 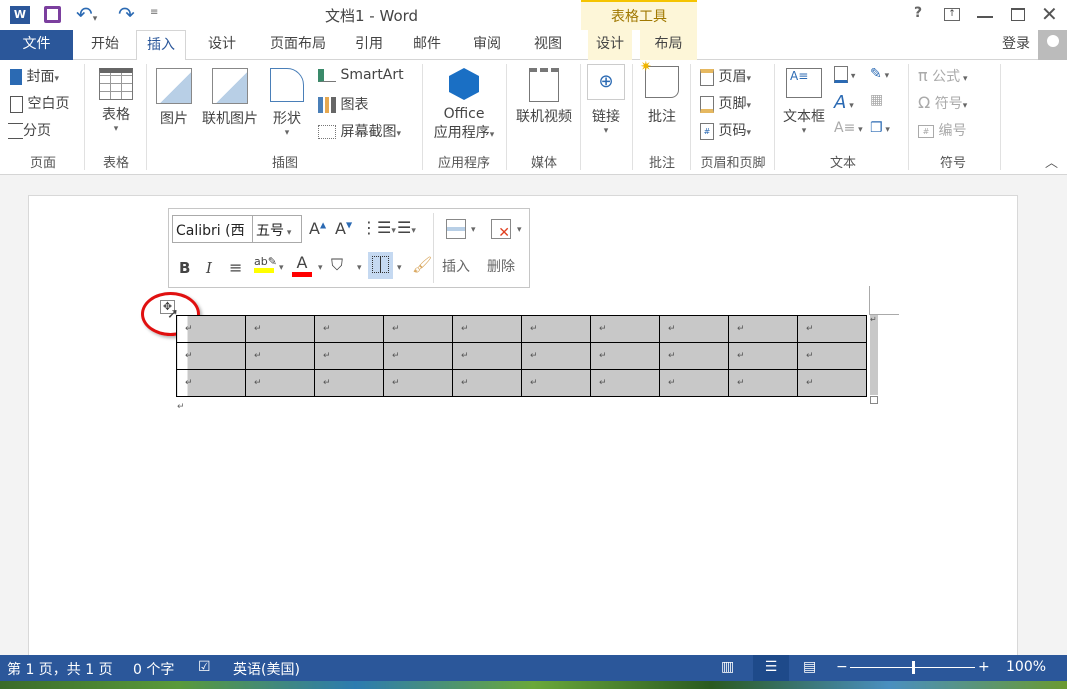 I want to click on bullets-icon: ⋮☰▾, so click(x=378, y=227).